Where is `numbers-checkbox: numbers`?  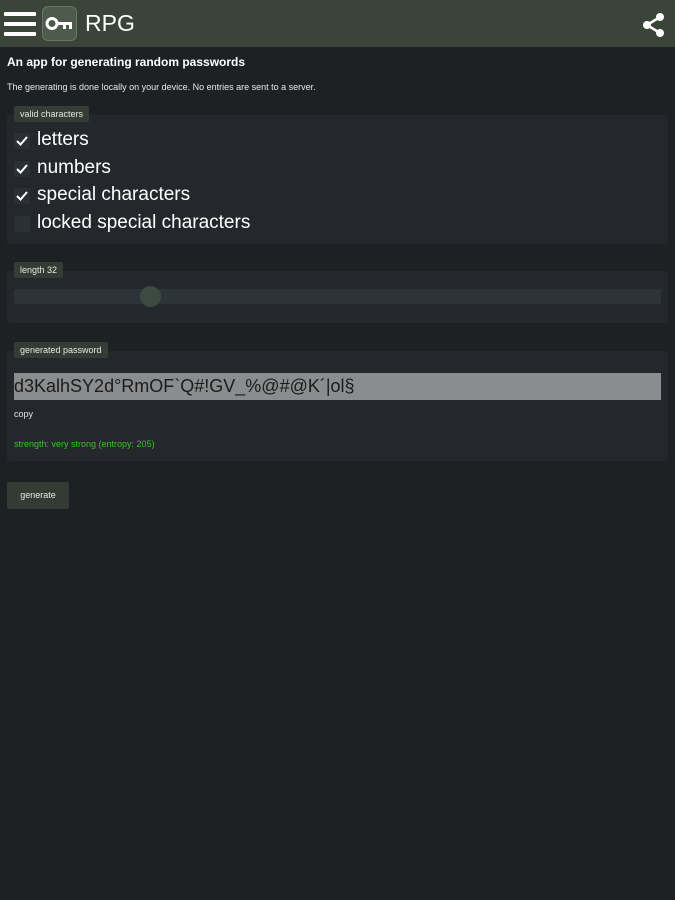 numbers-checkbox: numbers is located at coordinates (114, 169).